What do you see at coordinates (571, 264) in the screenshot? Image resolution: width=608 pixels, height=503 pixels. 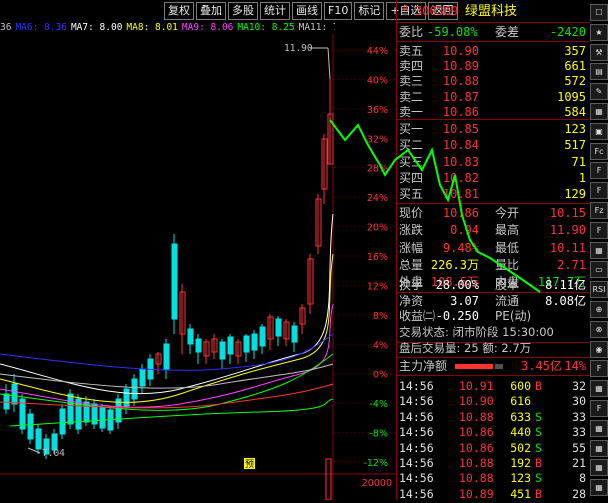 I see `stat-value-2: 2.71` at bounding box center [571, 264].